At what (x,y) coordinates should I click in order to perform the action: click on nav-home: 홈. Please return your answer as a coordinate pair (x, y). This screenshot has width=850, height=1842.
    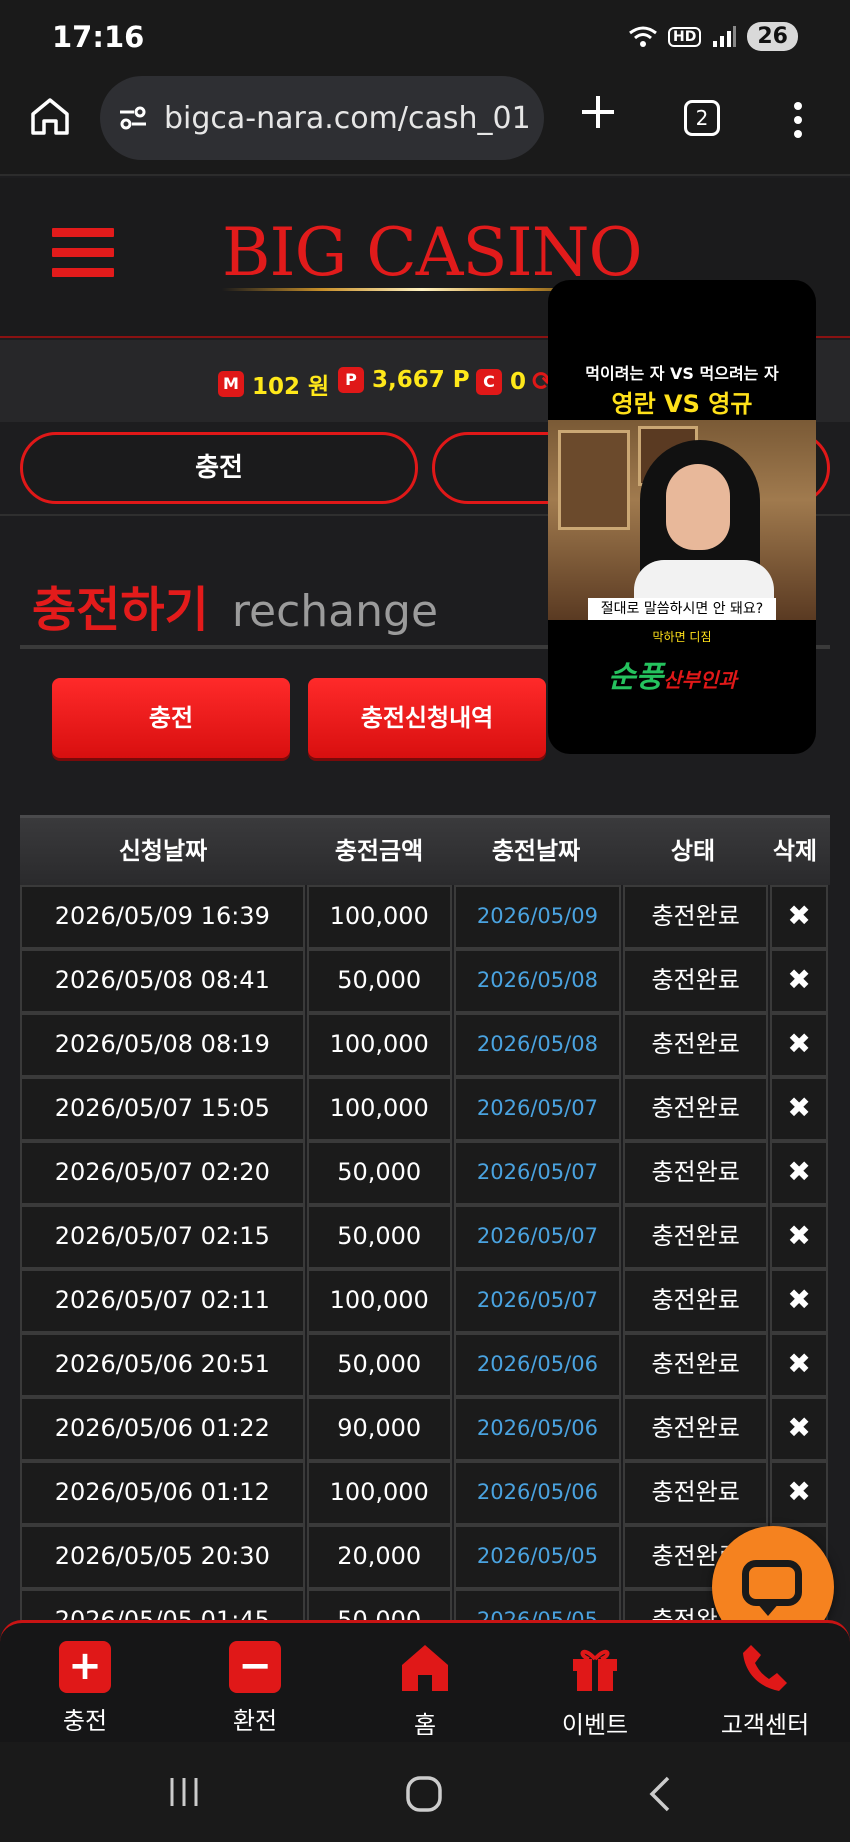
    Looking at the image, I should click on (425, 1690).